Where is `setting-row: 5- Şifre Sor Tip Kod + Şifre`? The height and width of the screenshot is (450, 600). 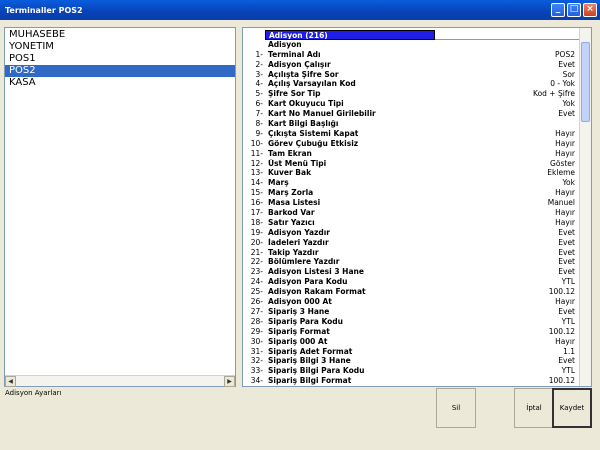
setting-row: 5- Şifre Sor Tip Kod + Şifre is located at coordinates (411, 94).